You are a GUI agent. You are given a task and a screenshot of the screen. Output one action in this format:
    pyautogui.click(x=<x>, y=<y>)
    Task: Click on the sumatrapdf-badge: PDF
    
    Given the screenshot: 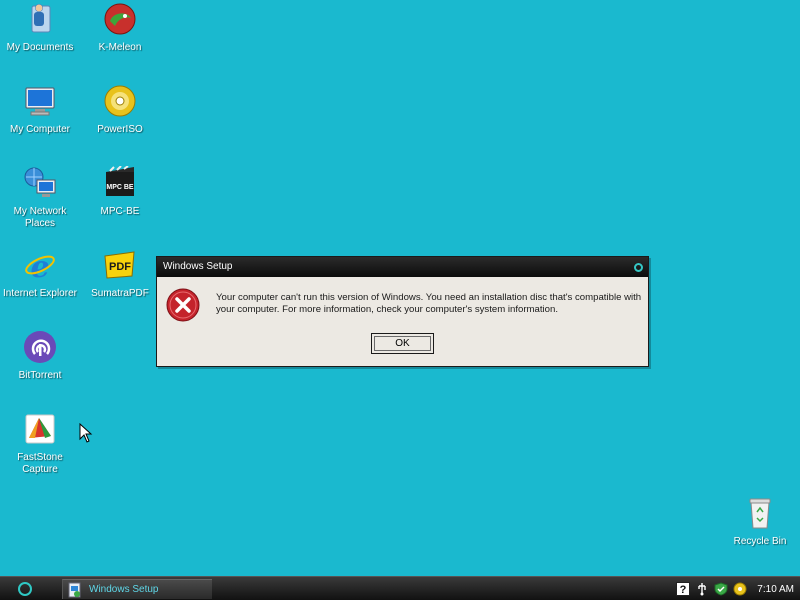 What is the action you would take?
    pyautogui.click(x=120, y=267)
    